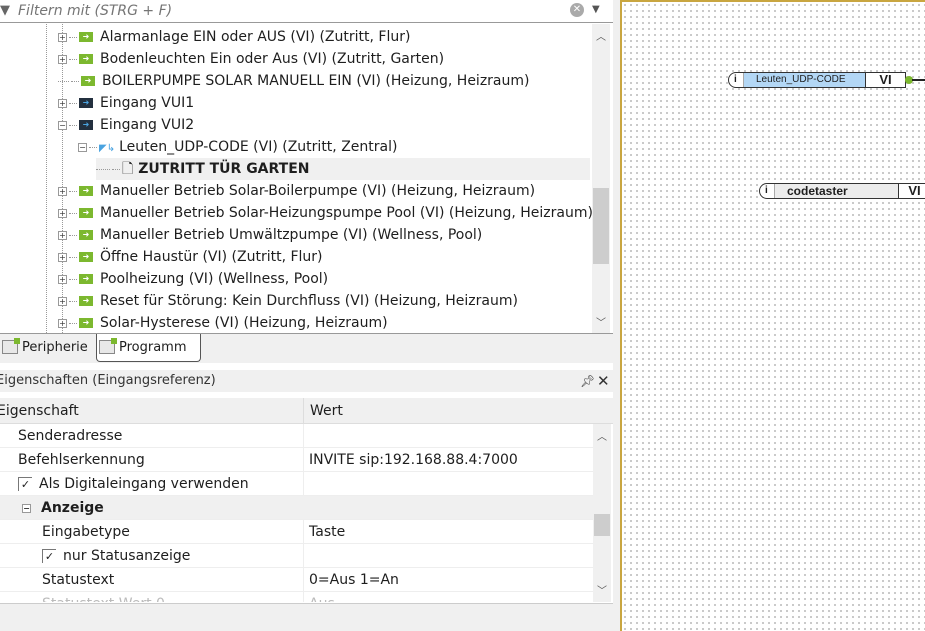 The width and height of the screenshot is (925, 631). What do you see at coordinates (410, 460) in the screenshot?
I see `property-value: INVITE sip:192.168.88.4:7000` at bounding box center [410, 460].